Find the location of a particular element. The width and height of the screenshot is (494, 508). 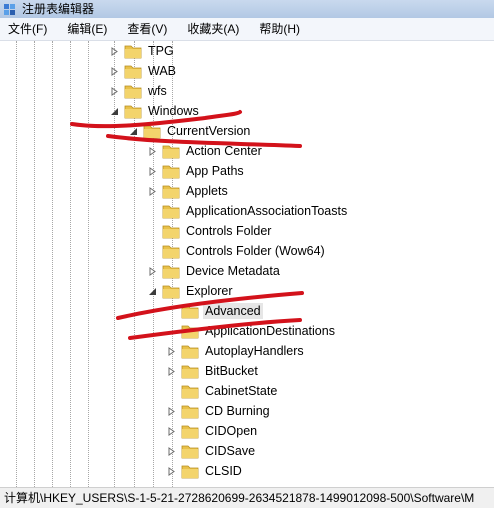

tree-node-cd-burning: CD Burning is located at coordinates (218, 411).